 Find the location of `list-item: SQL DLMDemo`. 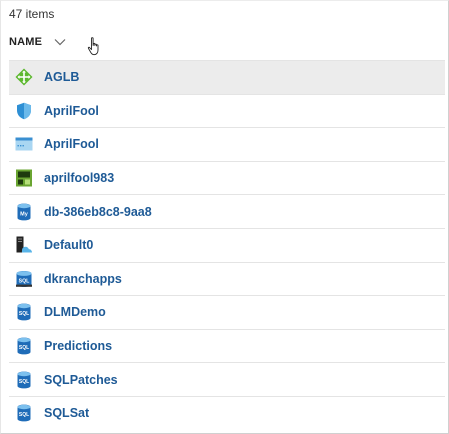

list-item: SQL DLMDemo is located at coordinates (227, 312).